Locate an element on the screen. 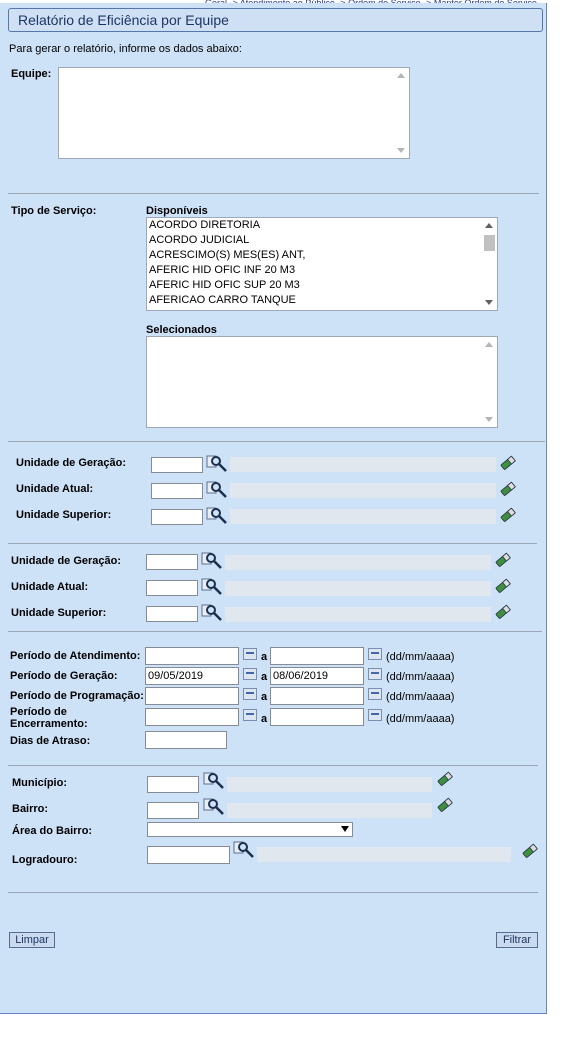 The height and width of the screenshot is (1044, 572). title-bar: Relatório de Eficiência por Equipe is located at coordinates (275, 20).